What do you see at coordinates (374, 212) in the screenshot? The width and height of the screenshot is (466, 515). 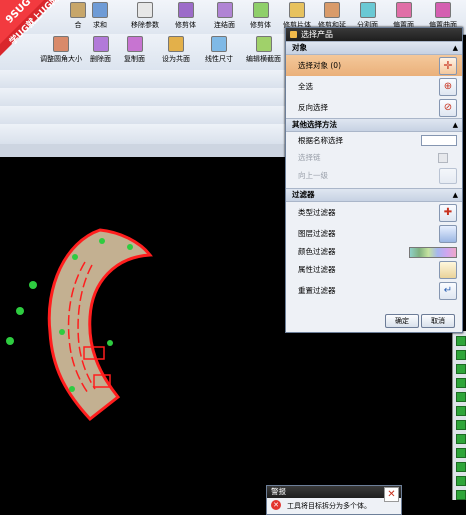 I see `type-filter-row: 类型过滤器 ✚` at bounding box center [374, 212].